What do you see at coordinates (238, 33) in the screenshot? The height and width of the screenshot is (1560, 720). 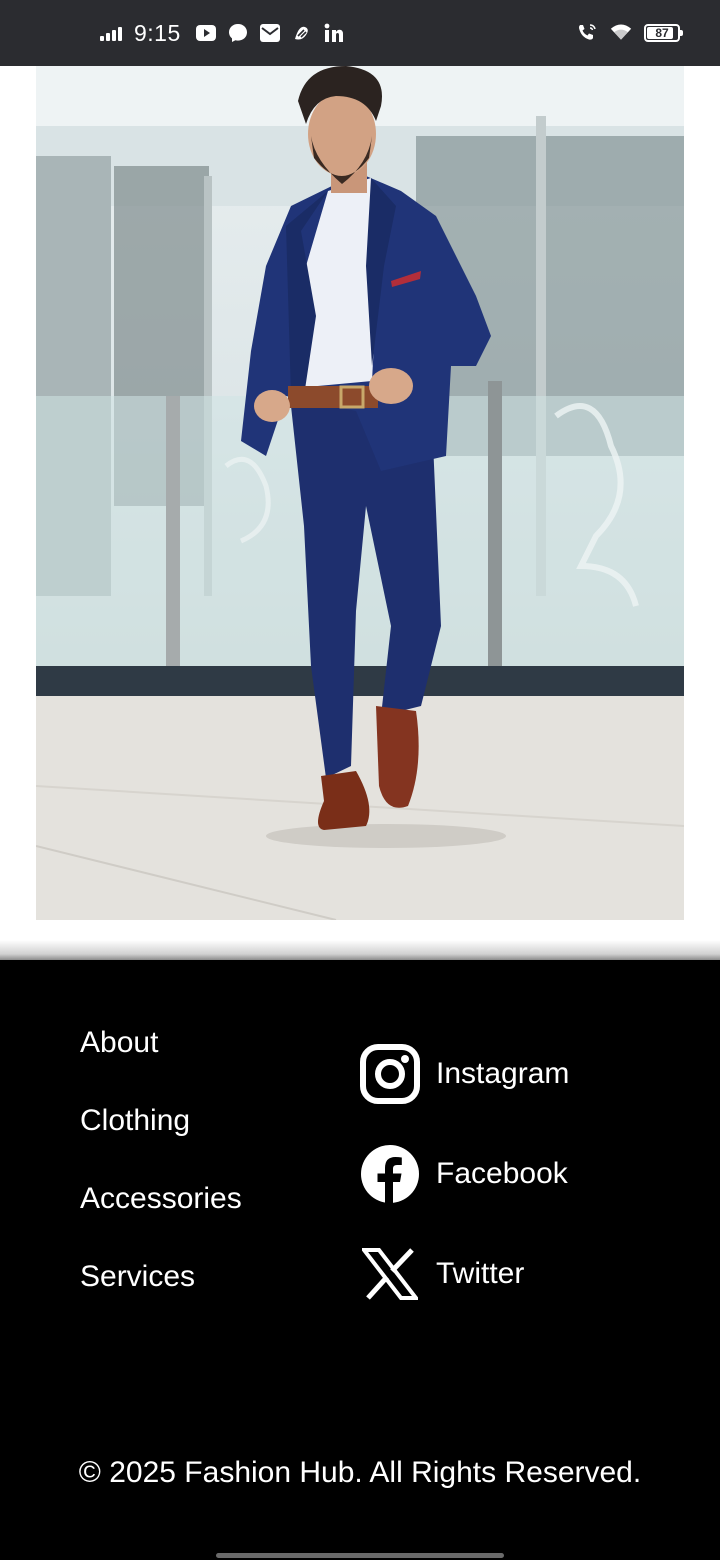 I see `messenger-icon` at bounding box center [238, 33].